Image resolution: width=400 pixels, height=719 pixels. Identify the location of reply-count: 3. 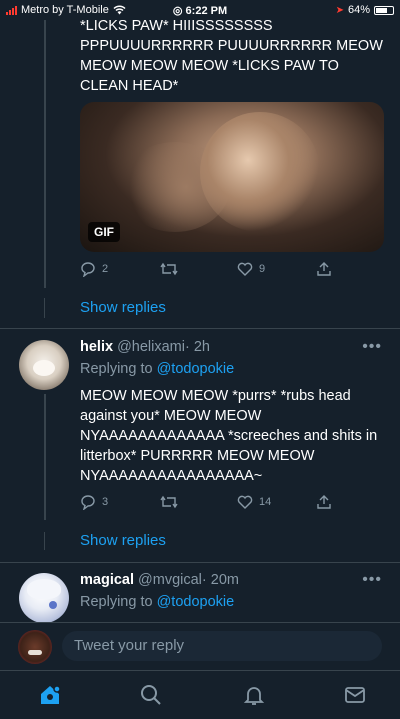
(105, 502).